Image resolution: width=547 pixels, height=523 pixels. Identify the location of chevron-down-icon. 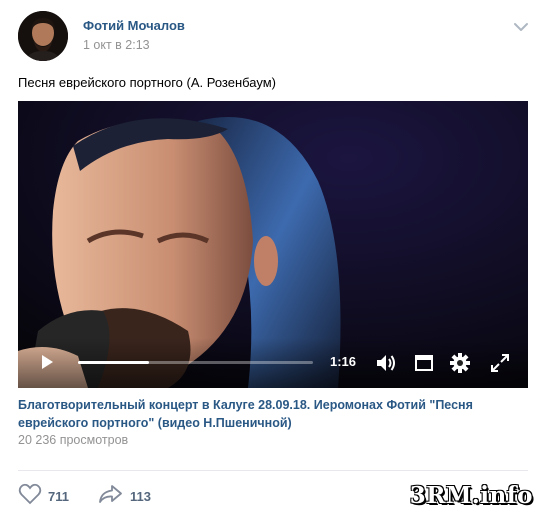
(521, 26).